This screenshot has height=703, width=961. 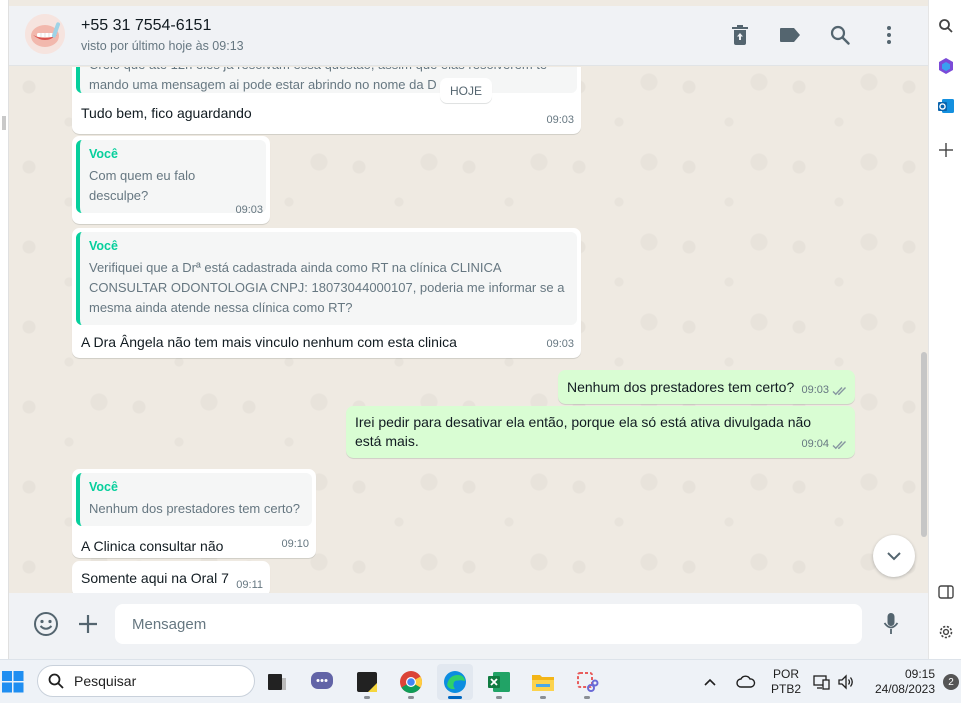 I want to click on show-hidden-icons-button, so click(x=710, y=681).